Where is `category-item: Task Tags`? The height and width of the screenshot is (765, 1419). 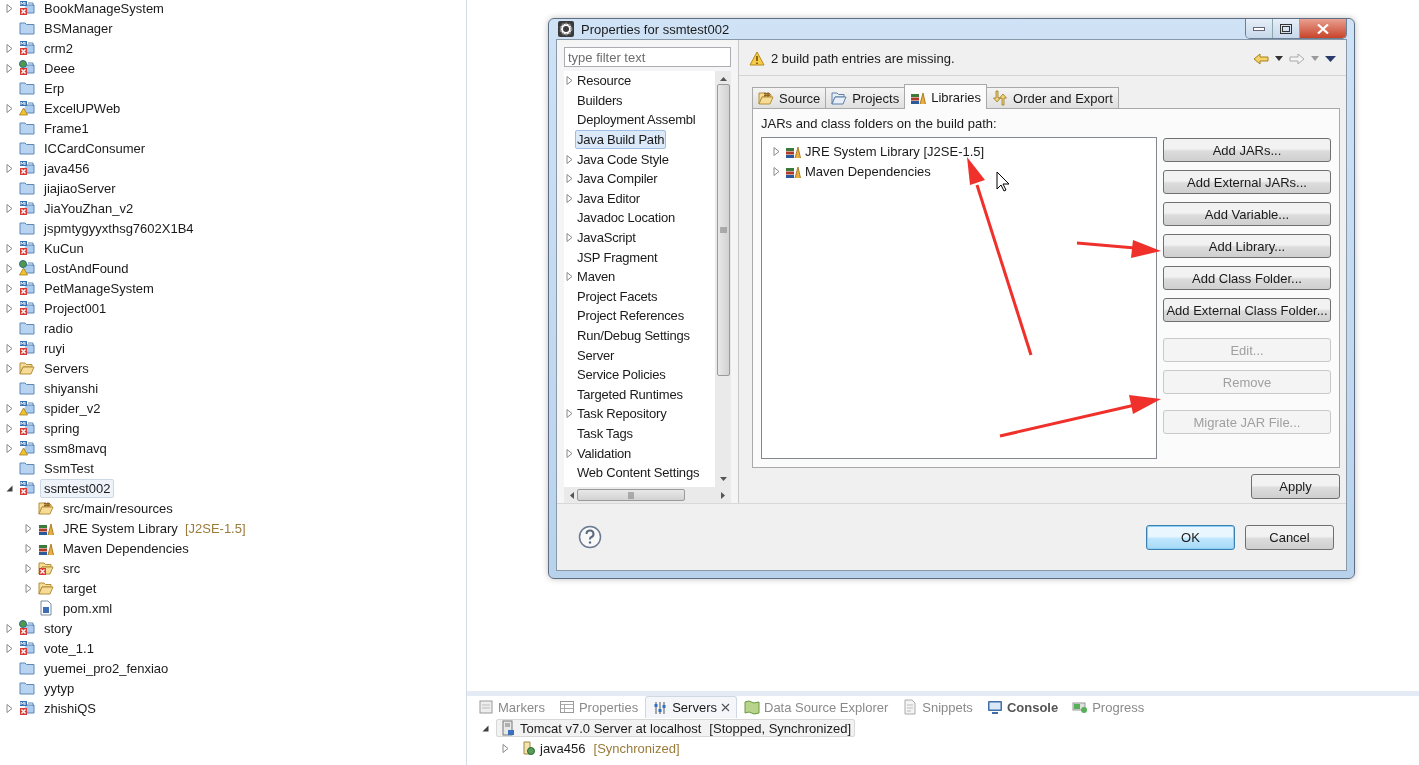
category-item: Task Tags is located at coordinates (605, 433).